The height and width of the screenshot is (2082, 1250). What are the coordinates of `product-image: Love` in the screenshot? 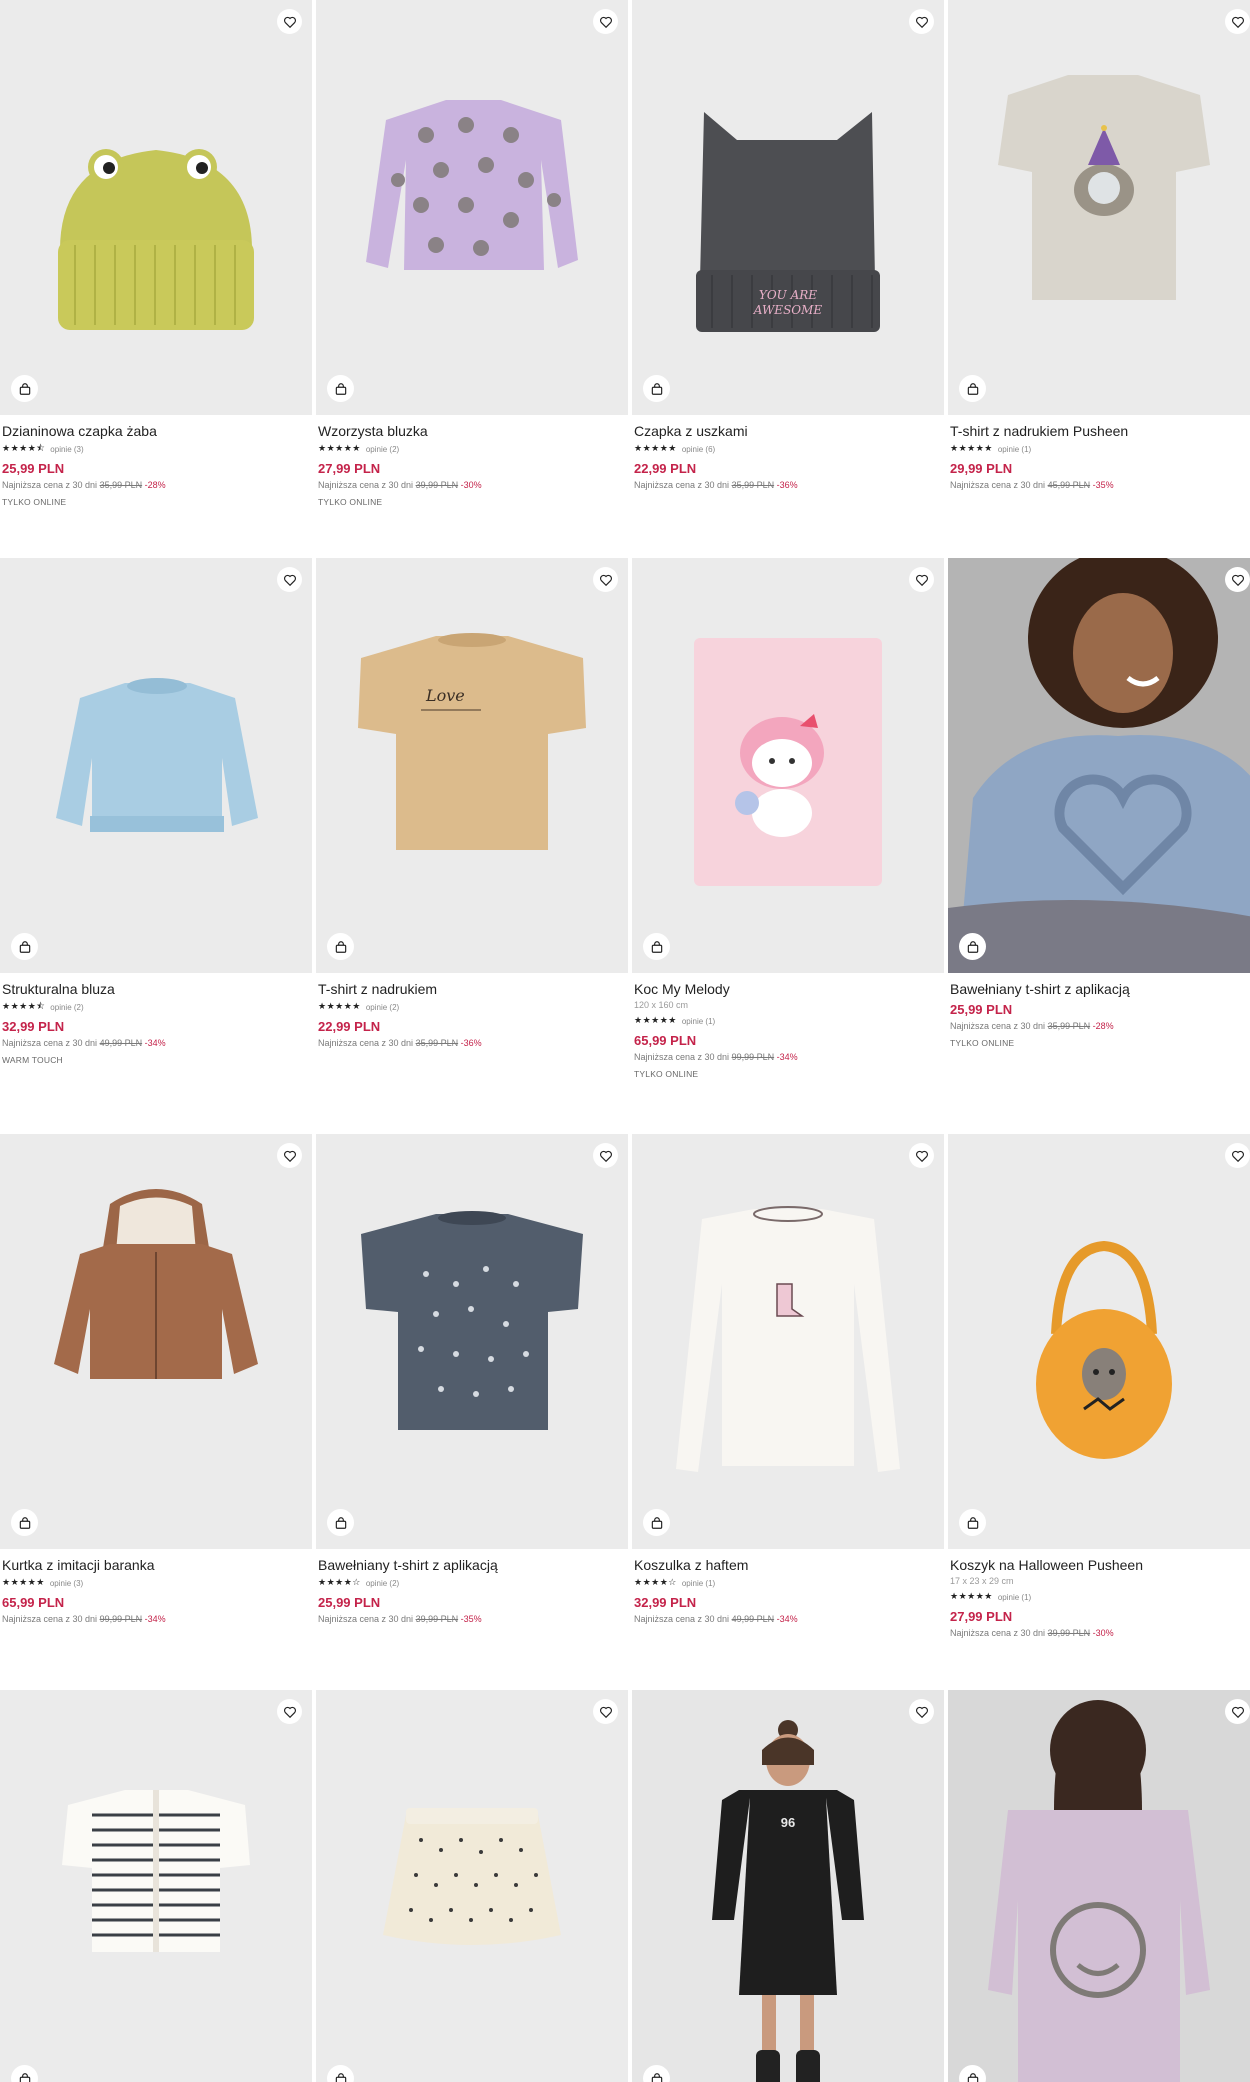 It's located at (472, 765).